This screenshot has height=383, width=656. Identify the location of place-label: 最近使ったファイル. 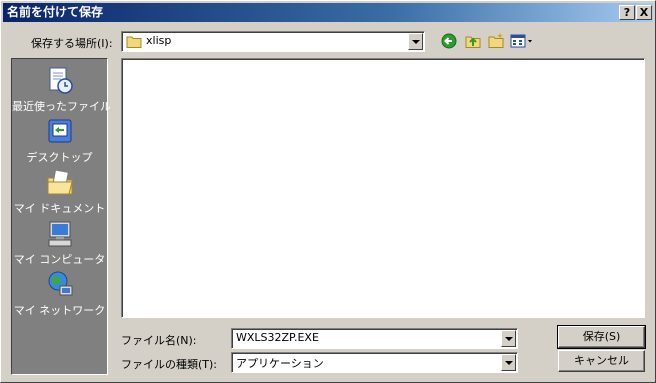
(61, 106).